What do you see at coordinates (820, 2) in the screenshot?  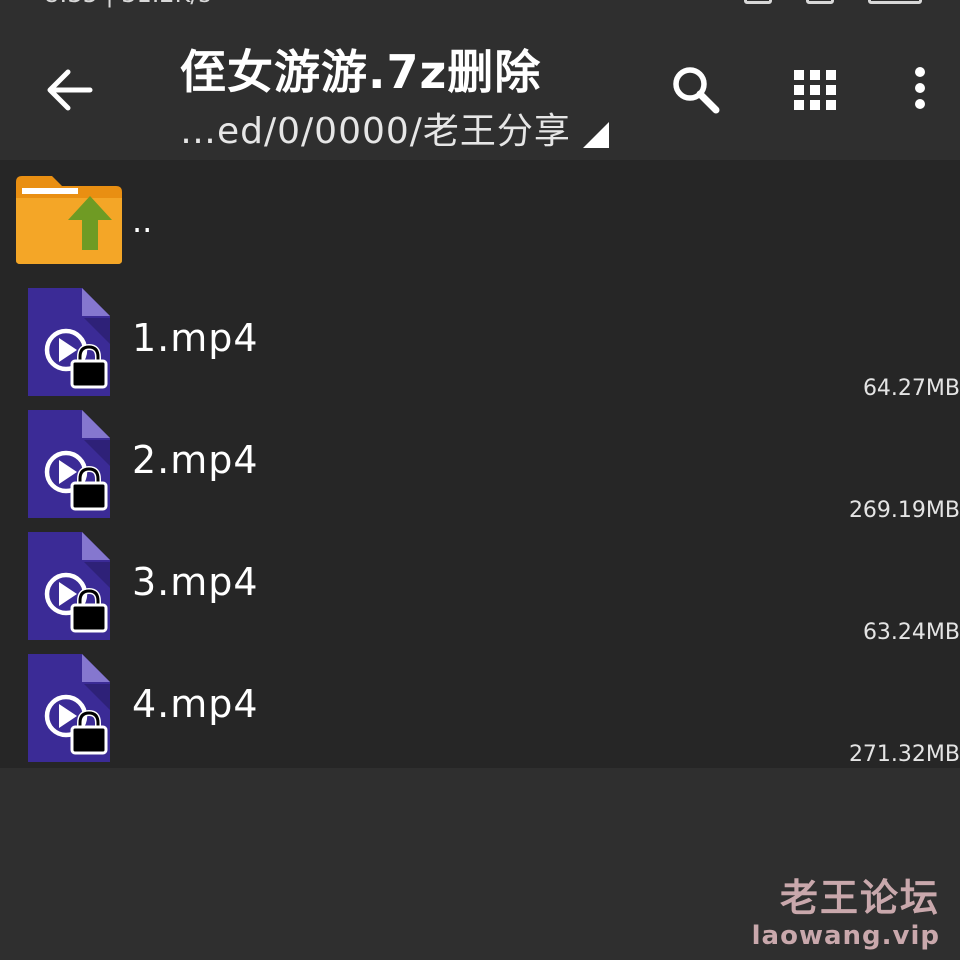 I see `wifi-icon` at bounding box center [820, 2].